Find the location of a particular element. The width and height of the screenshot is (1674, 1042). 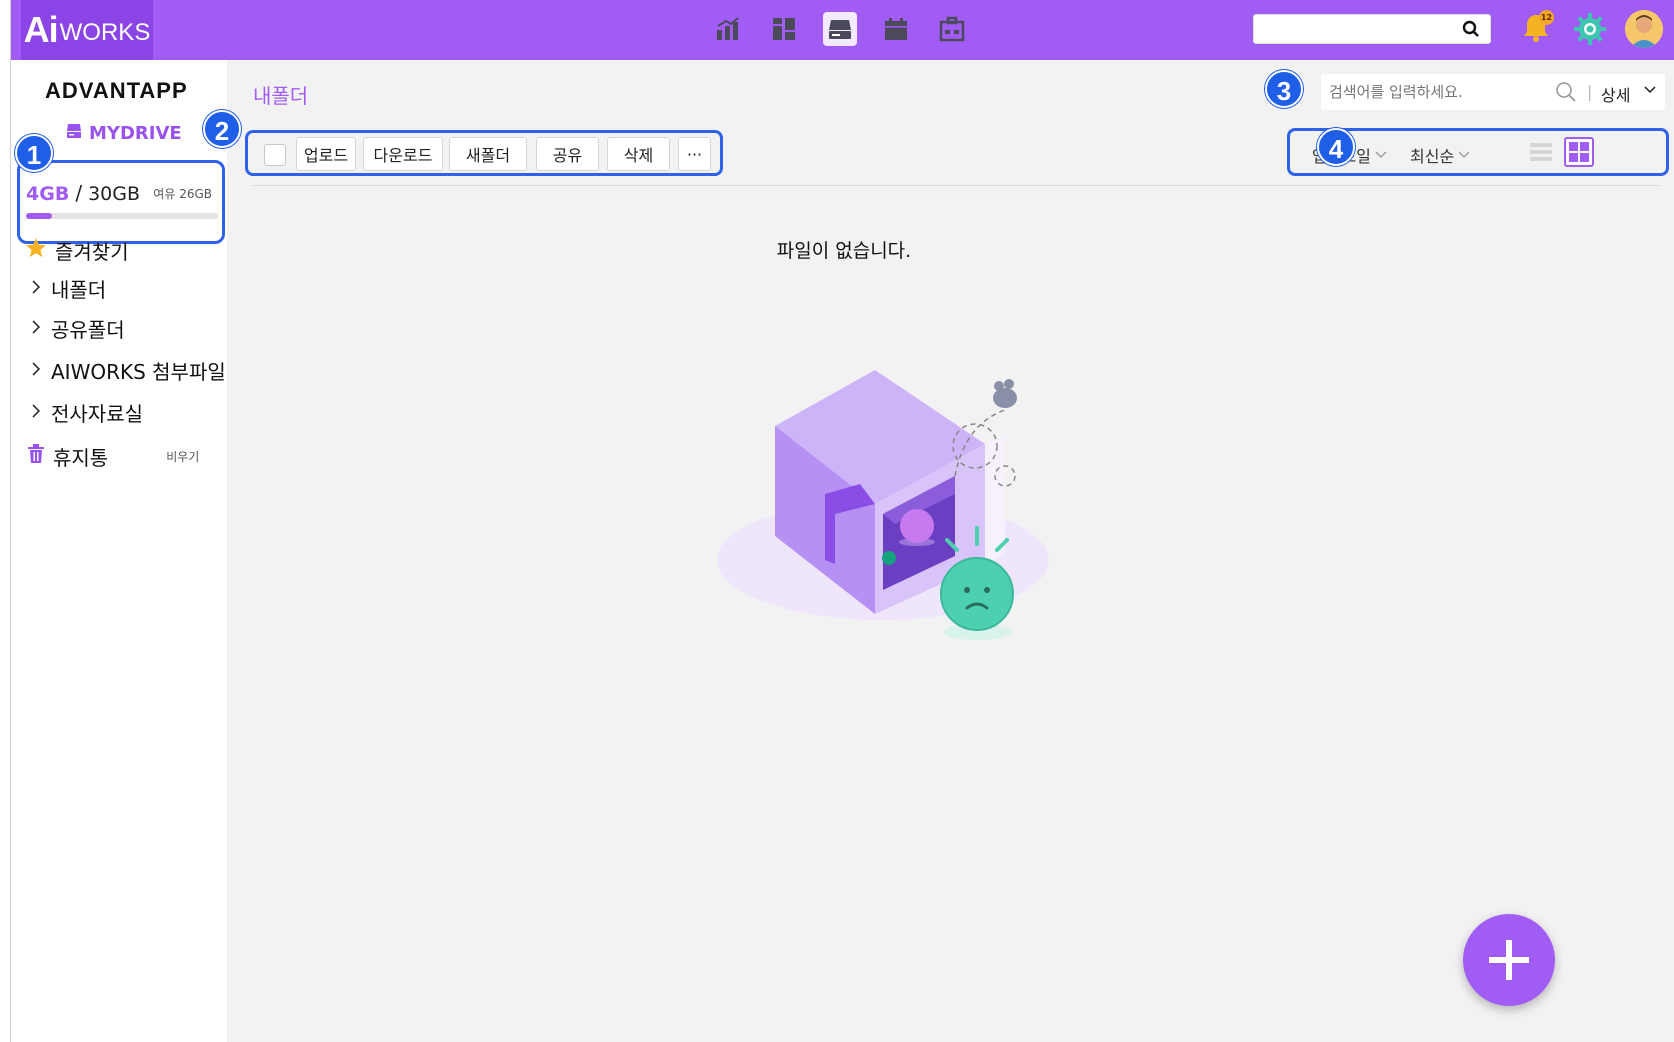

mydrive-label: MYDRIVE is located at coordinates (123, 133).